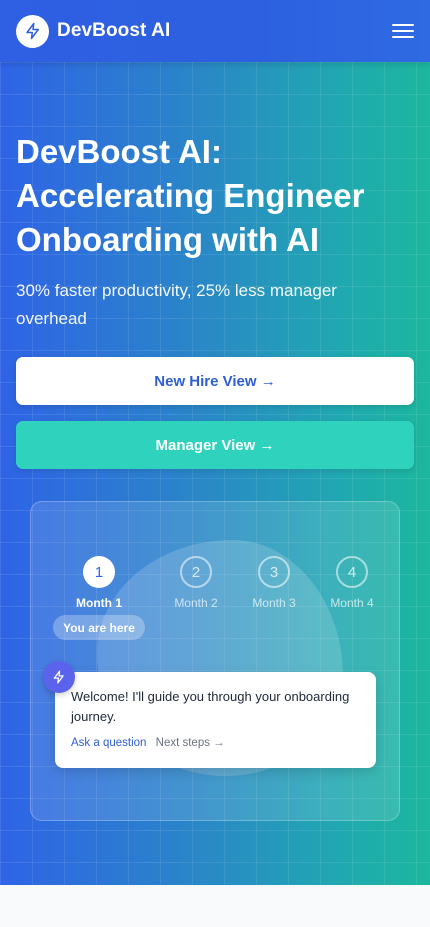 Image resolution: width=430 pixels, height=927 pixels. What do you see at coordinates (274, 603) in the screenshot?
I see `step-label: Month 3` at bounding box center [274, 603].